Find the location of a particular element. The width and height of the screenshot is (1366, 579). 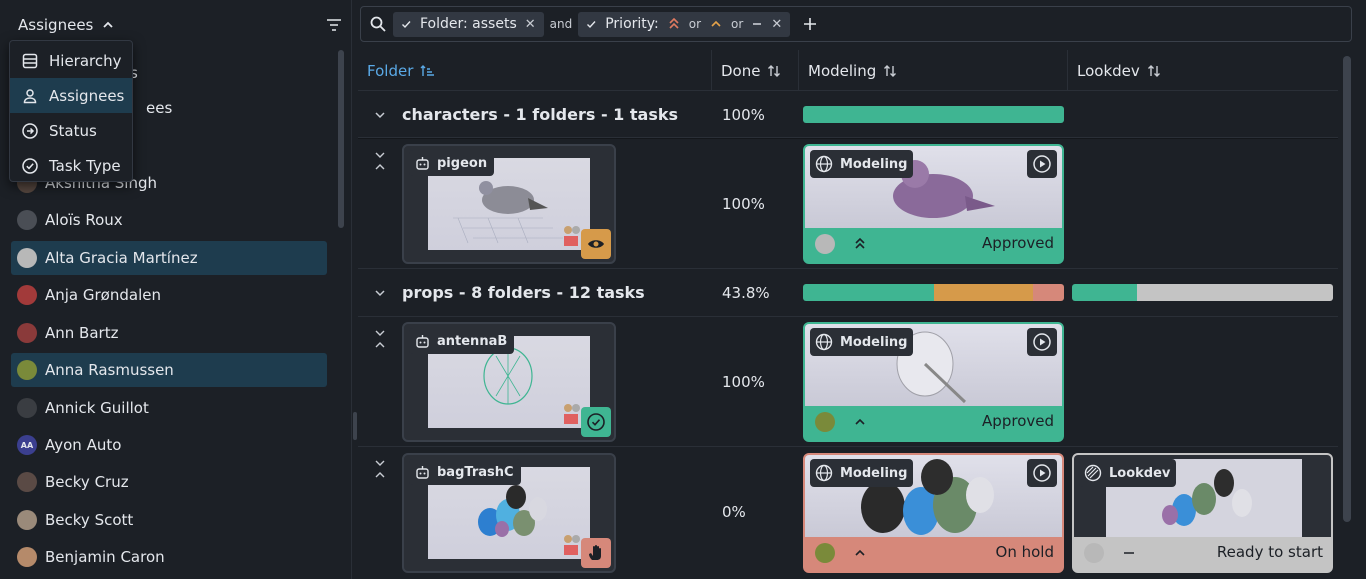

group-done: 43.8% is located at coordinates (746, 292).